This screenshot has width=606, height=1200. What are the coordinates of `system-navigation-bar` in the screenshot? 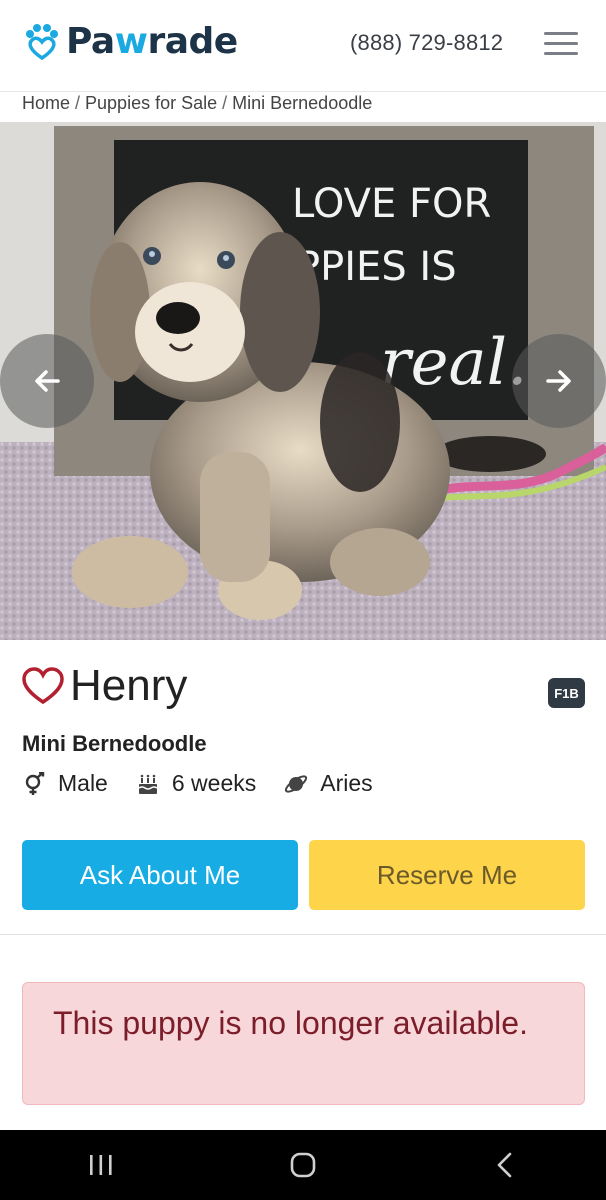 It's located at (303, 1165).